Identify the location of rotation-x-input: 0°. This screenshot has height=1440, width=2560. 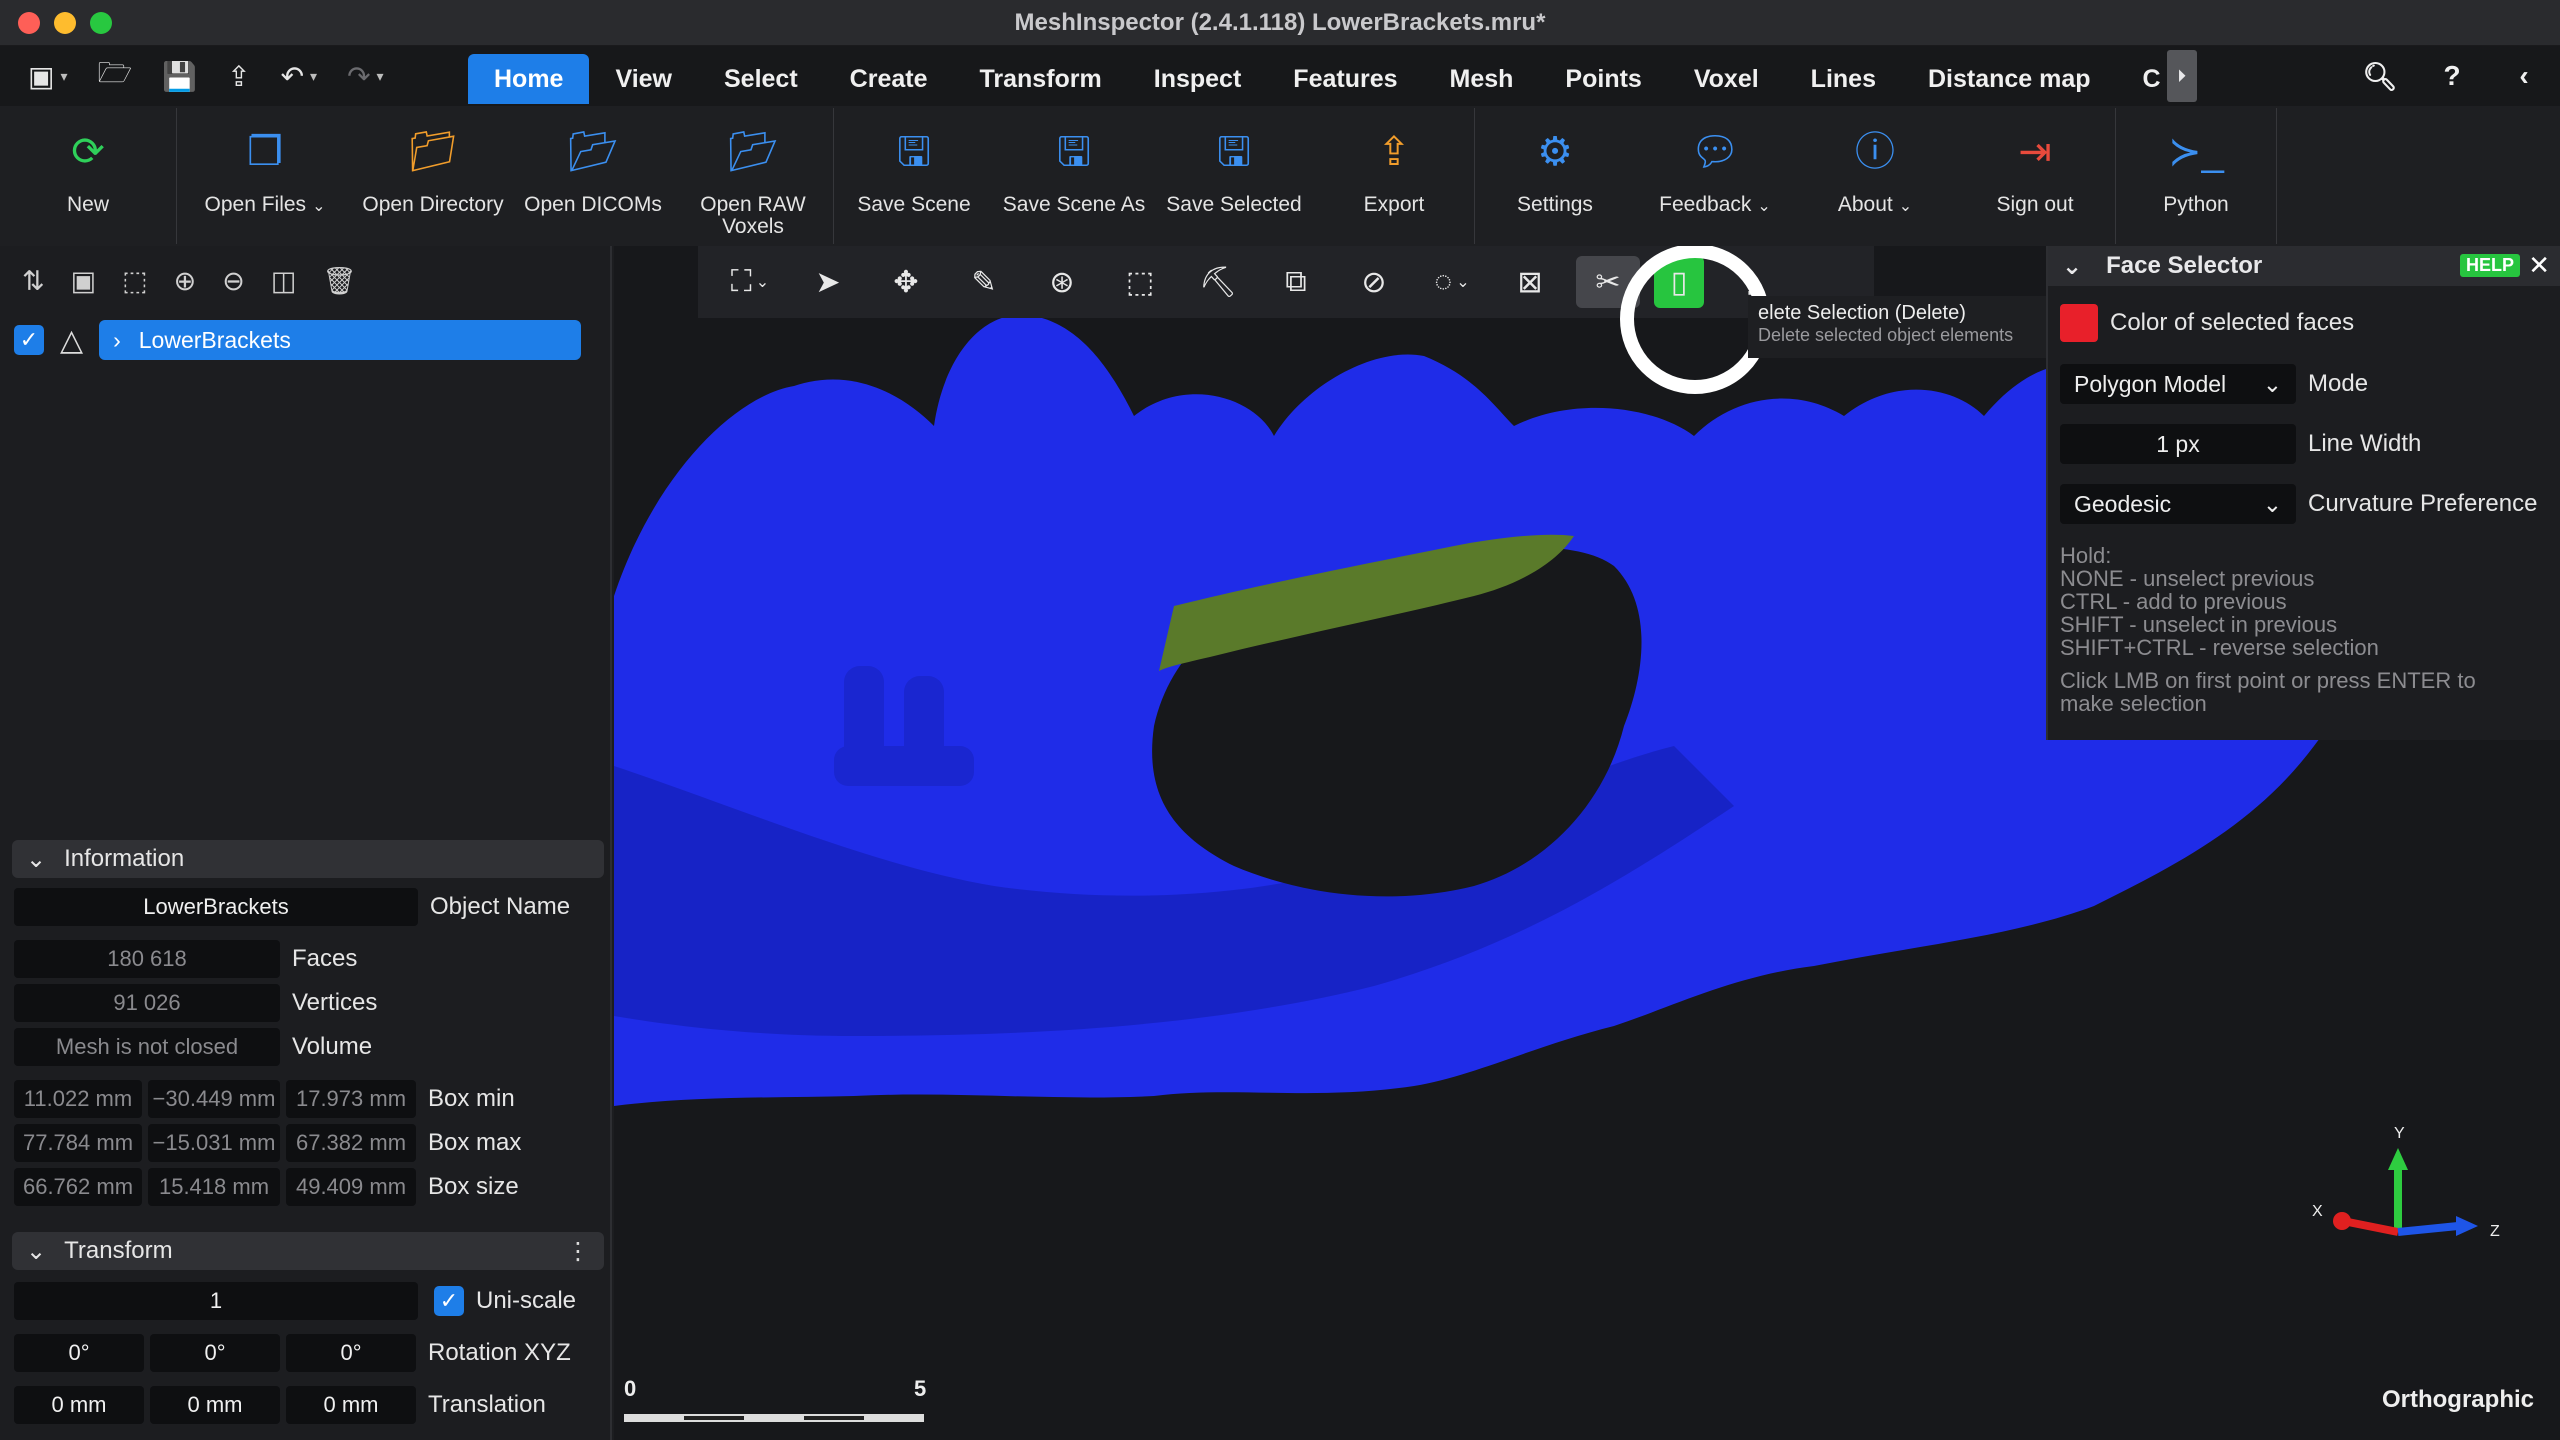
(79, 1353).